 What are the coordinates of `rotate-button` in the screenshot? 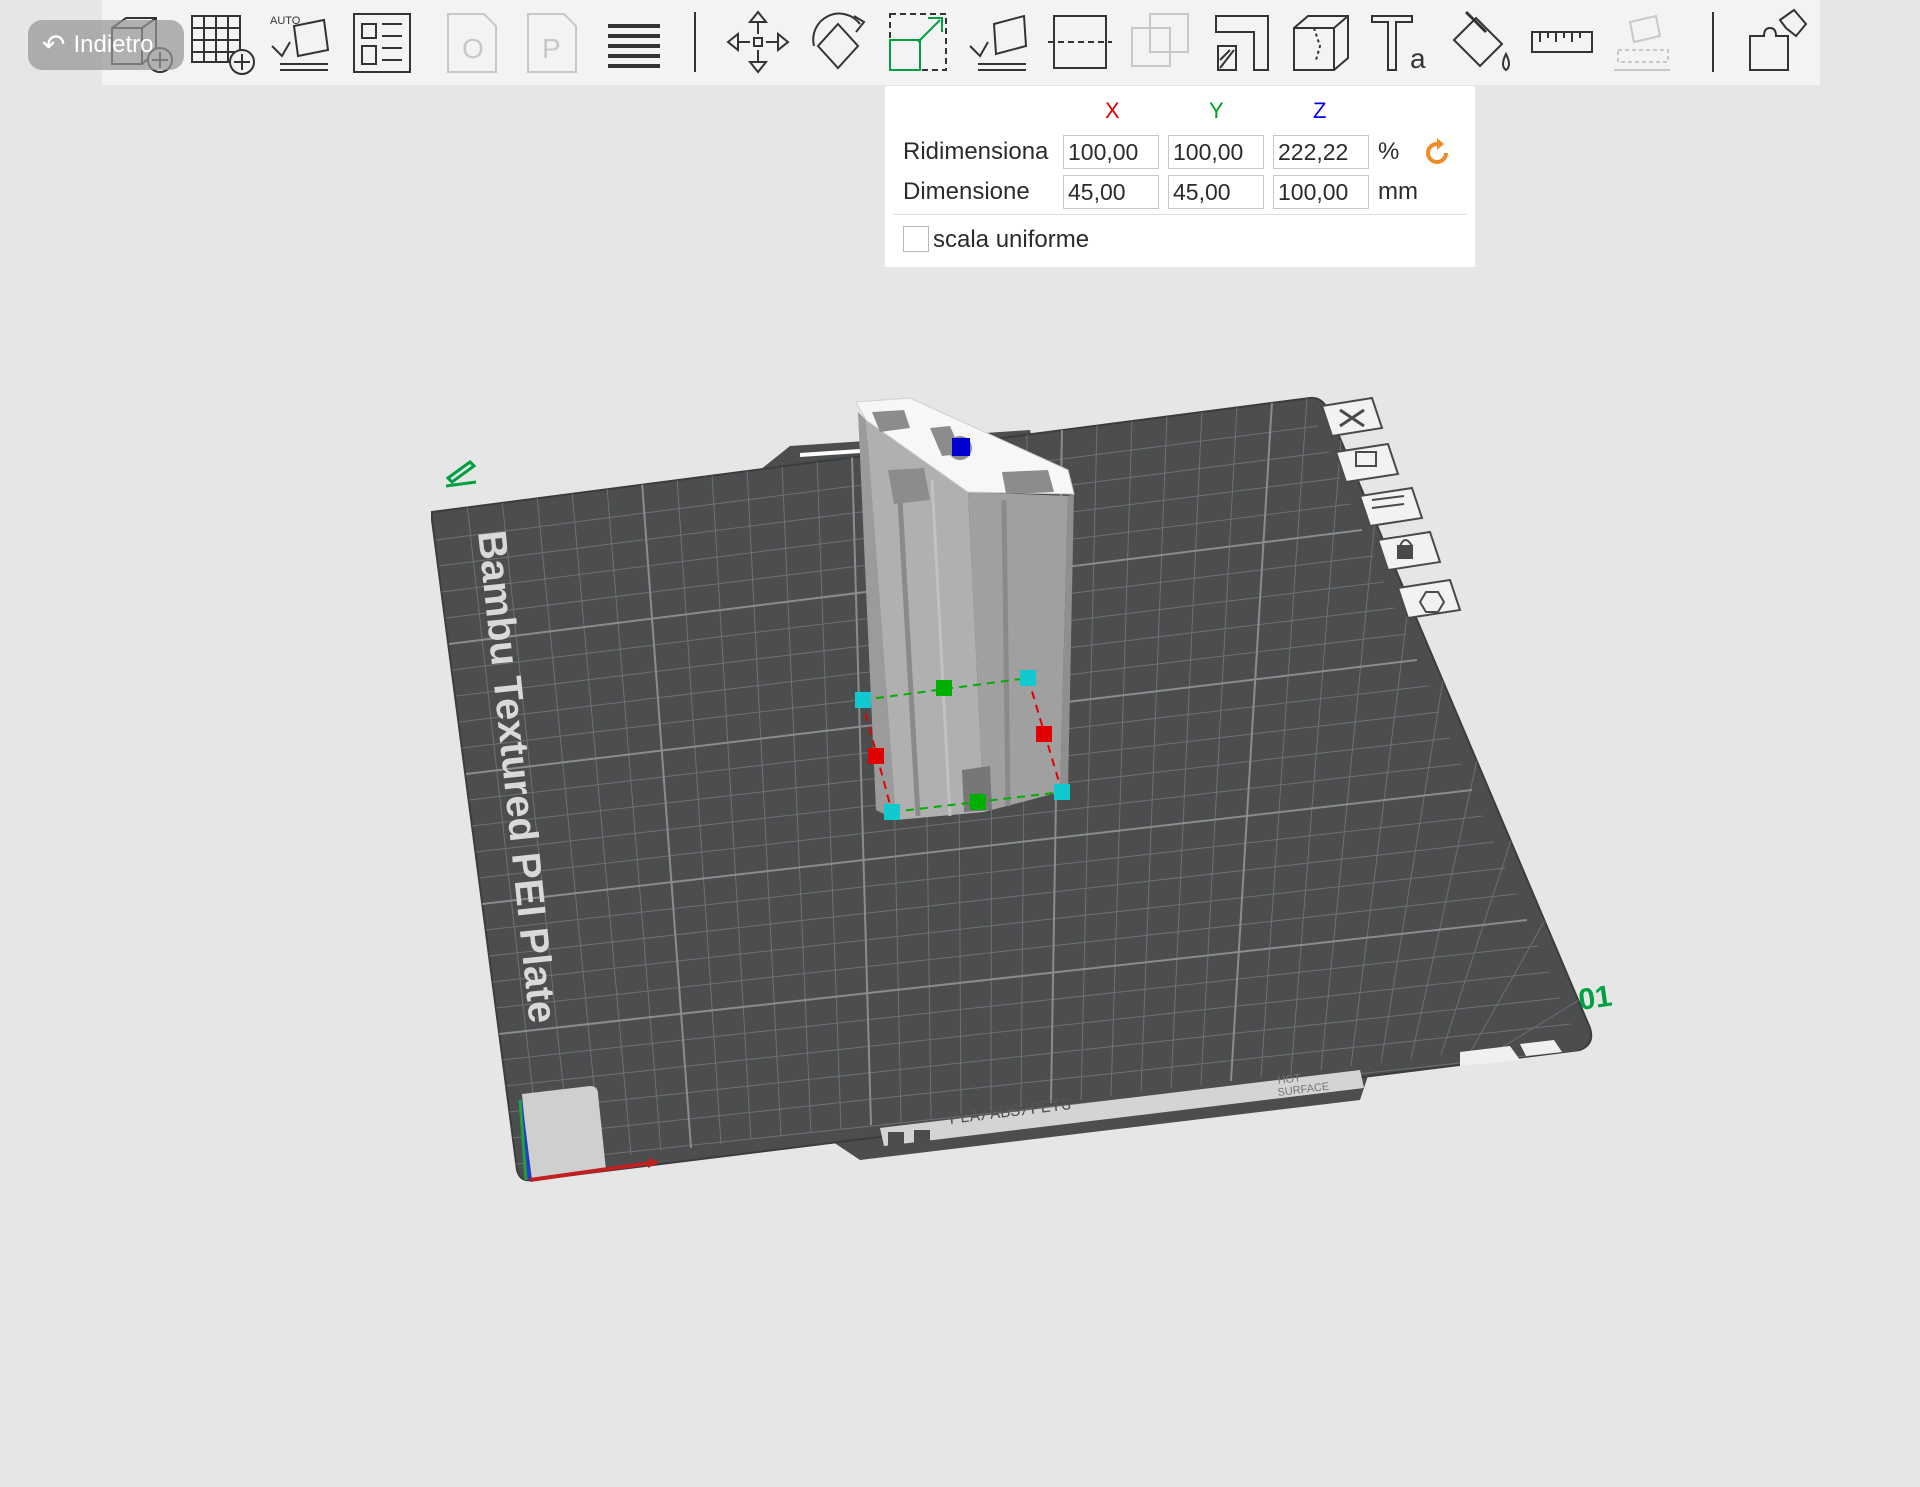 It's located at (838, 42).